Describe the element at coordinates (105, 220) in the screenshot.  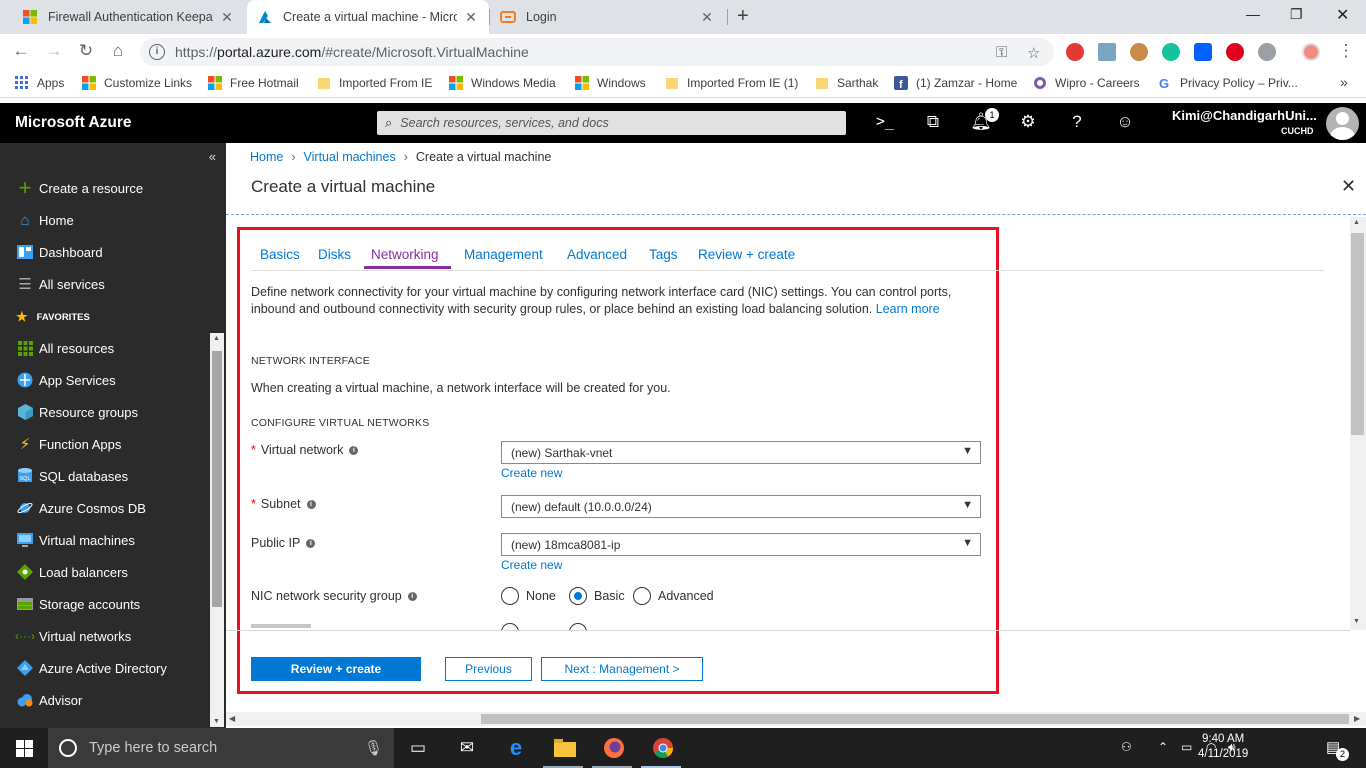
I see `sidebar-item-home: ⌂ Home` at that location.